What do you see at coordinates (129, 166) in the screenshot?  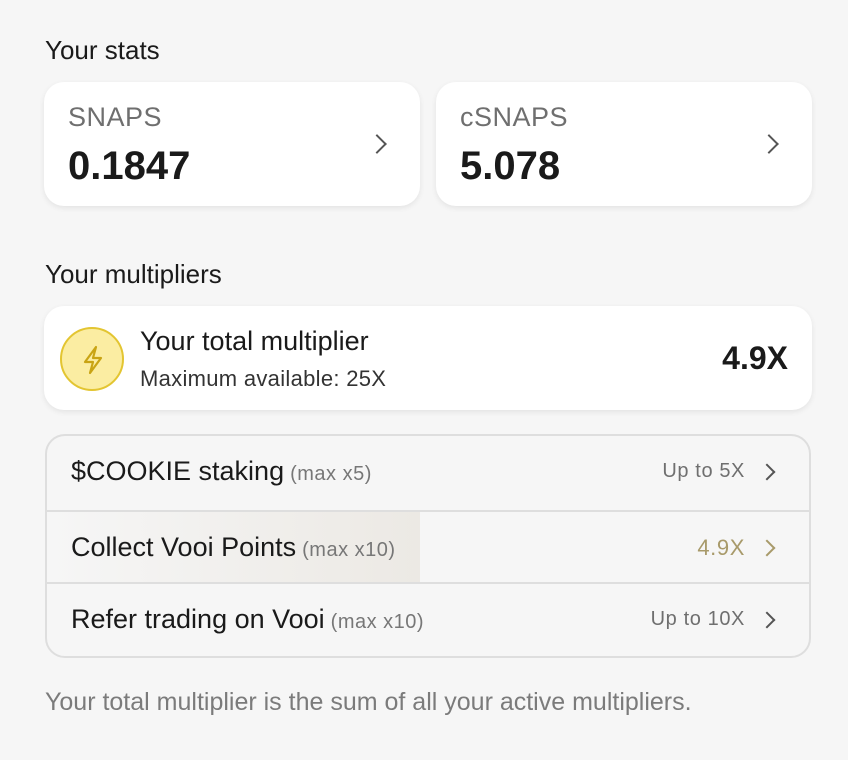 I see `snaps-value: 0.1847` at bounding box center [129, 166].